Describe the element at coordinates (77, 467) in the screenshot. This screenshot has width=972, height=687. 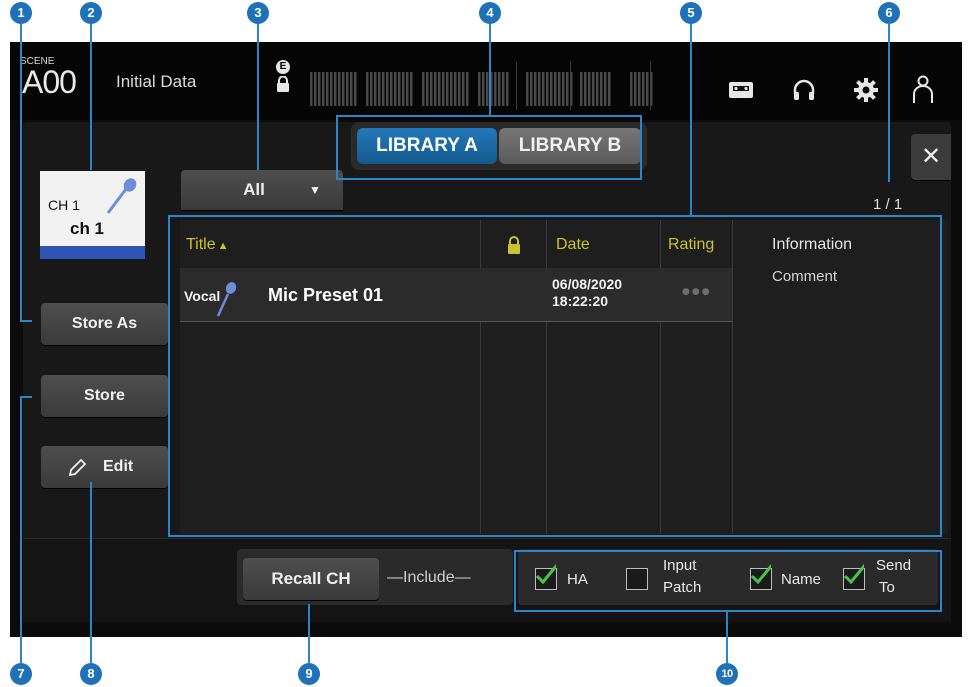
I see `pencil-icon` at that location.